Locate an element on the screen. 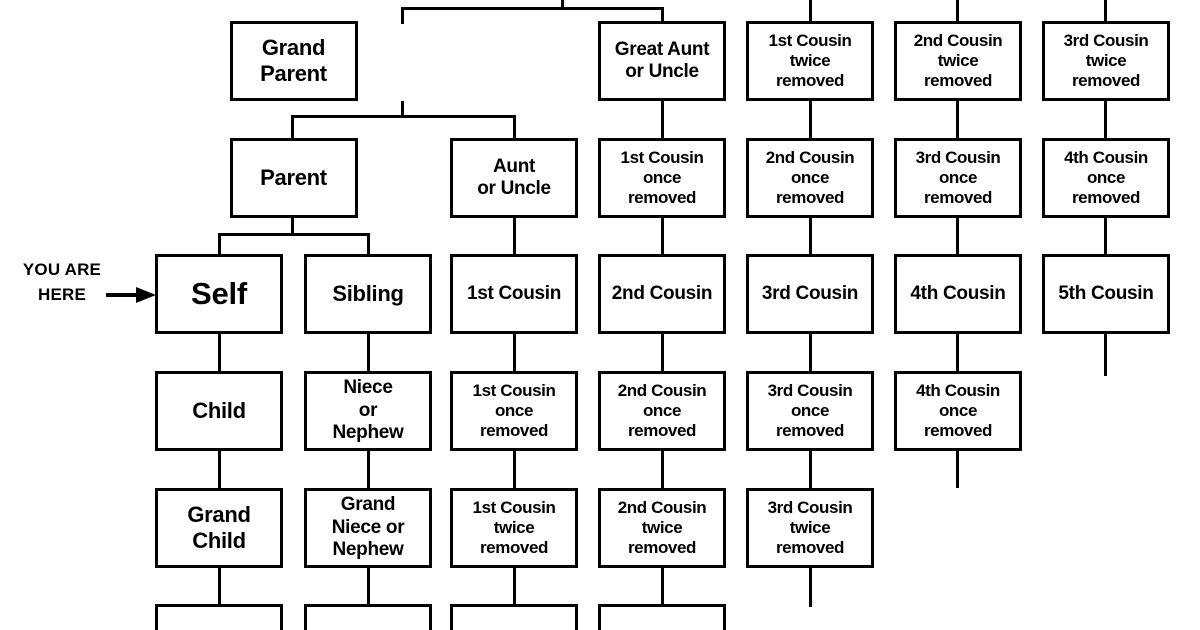 Image resolution: width=1200 pixels, height=630 pixels. node-c3-1r-dn: 3rd Cousin once removed is located at coordinates (810, 411).